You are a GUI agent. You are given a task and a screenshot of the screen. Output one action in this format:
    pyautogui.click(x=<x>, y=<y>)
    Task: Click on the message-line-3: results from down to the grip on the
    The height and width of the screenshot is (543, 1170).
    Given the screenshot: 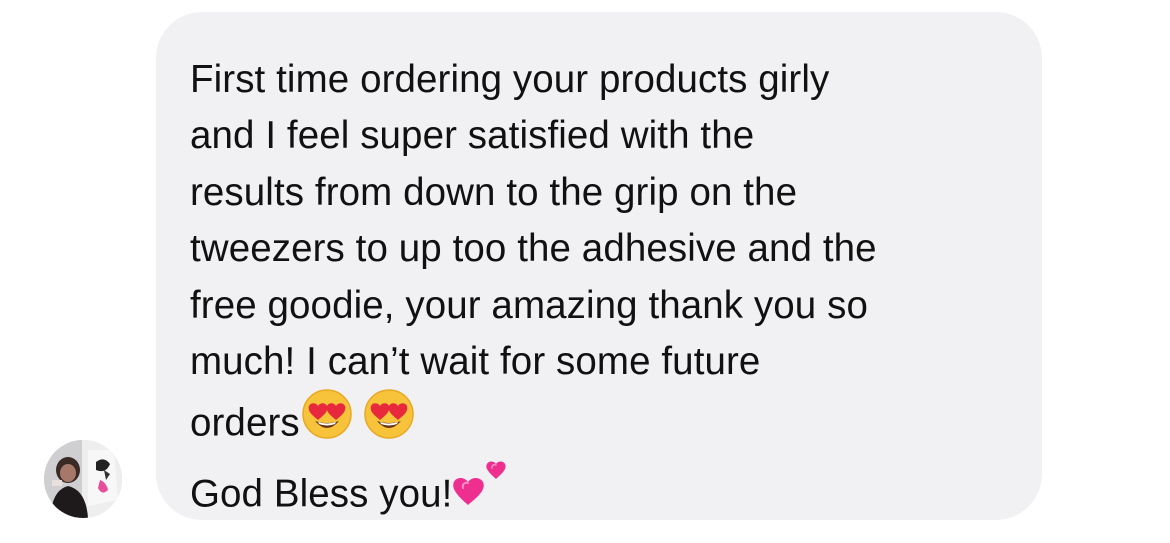 What is the action you would take?
    pyautogui.click(x=494, y=192)
    